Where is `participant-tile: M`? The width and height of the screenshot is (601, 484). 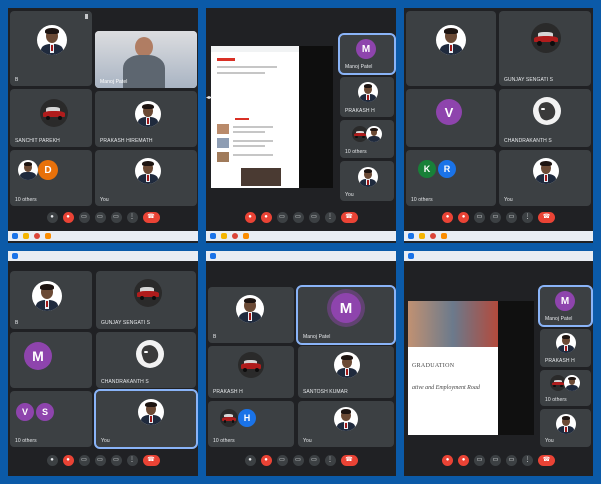
participant-tile: M is located at coordinates (51, 360).